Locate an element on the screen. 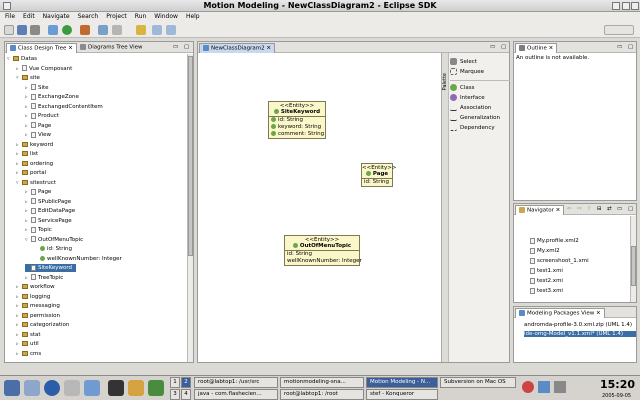 The height and width of the screenshot is (400, 640). tree-item: ▹ ExchangedContentItem is located at coordinates (64, 107).